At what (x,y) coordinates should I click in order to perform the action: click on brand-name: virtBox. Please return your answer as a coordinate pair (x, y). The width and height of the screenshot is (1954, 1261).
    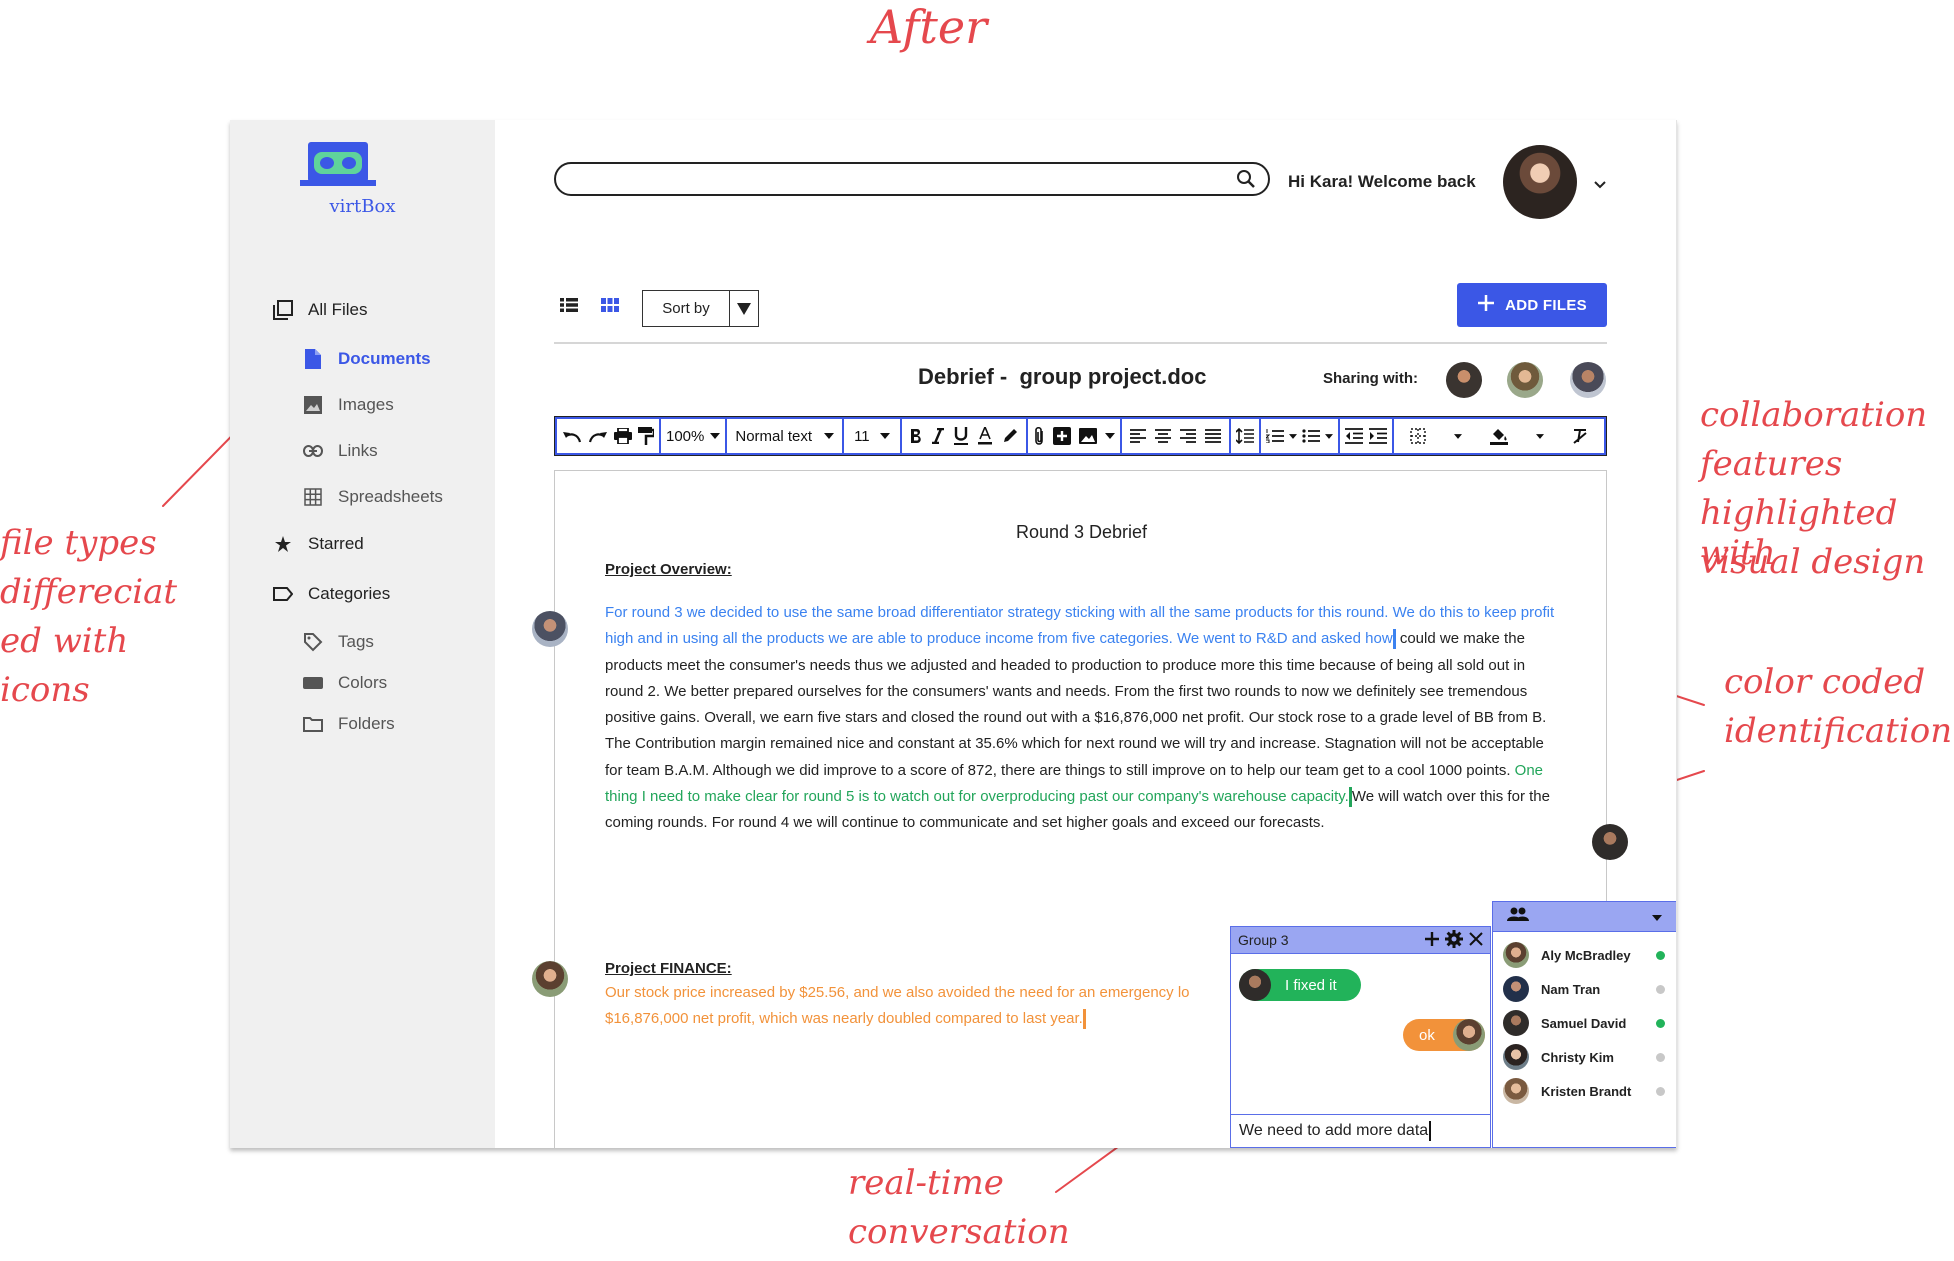
    Looking at the image, I should click on (362, 206).